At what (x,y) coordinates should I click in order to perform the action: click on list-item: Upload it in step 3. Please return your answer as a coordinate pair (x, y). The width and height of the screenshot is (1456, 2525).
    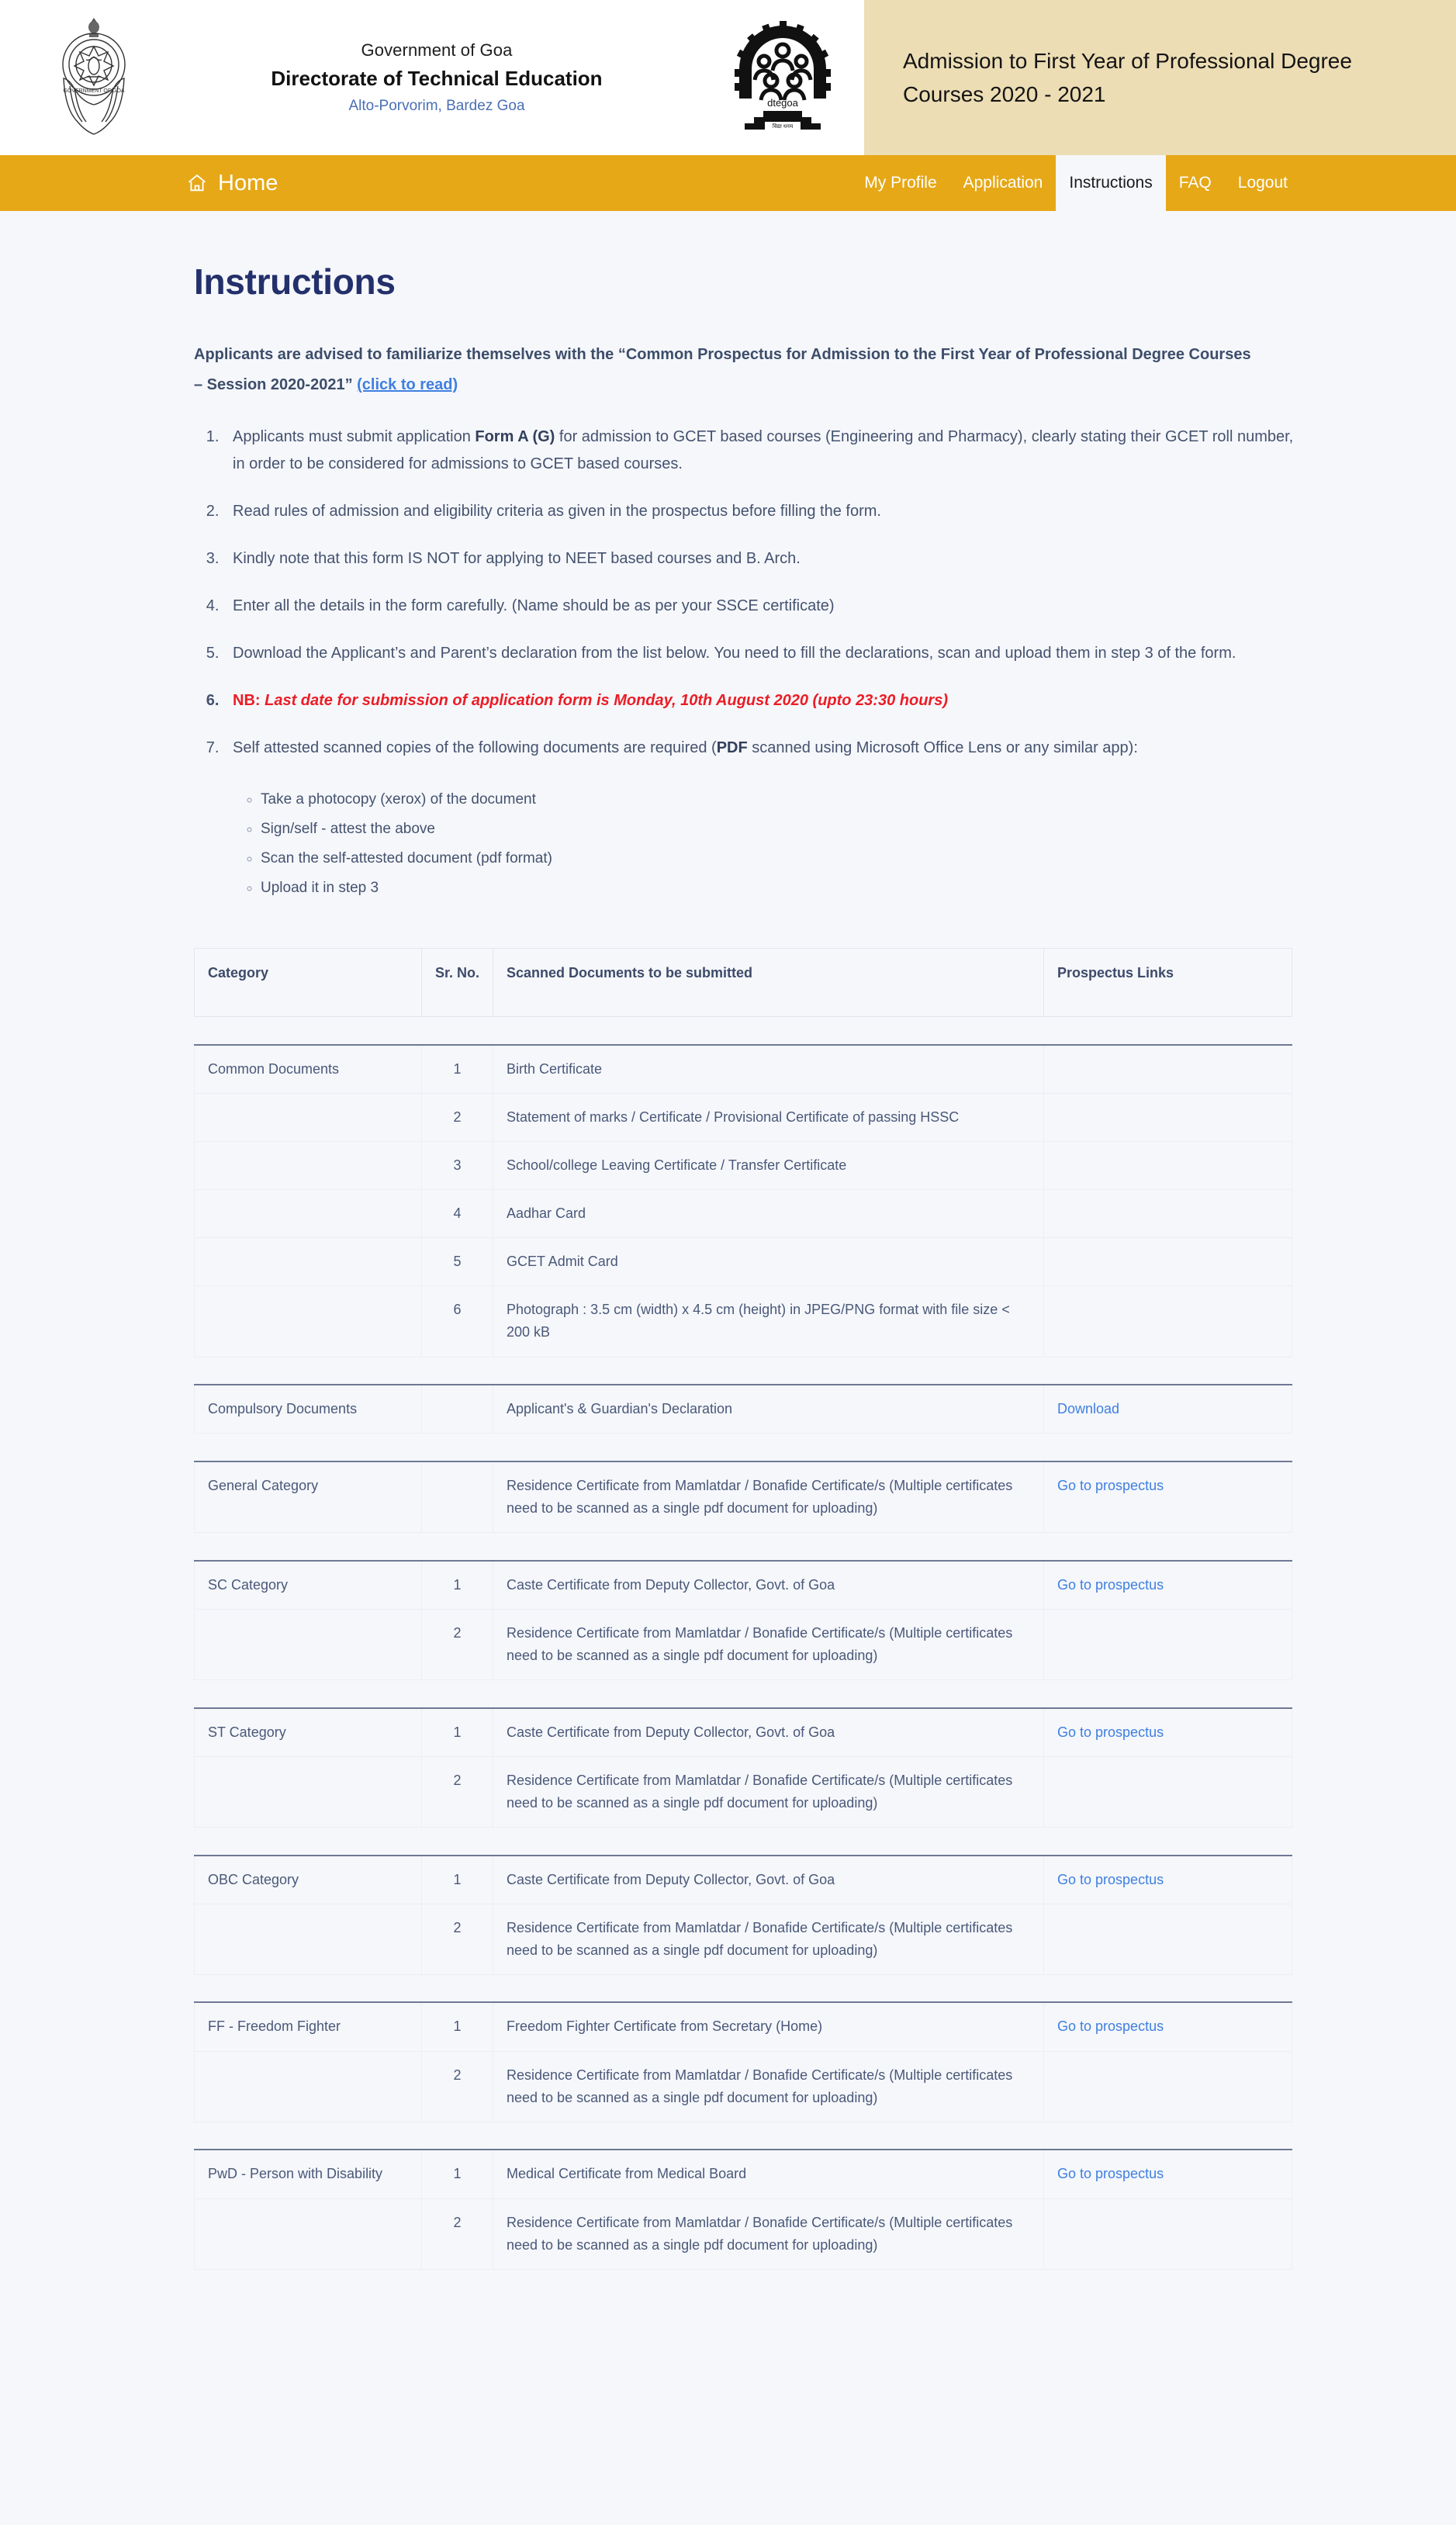
    Looking at the image, I should click on (778, 888).